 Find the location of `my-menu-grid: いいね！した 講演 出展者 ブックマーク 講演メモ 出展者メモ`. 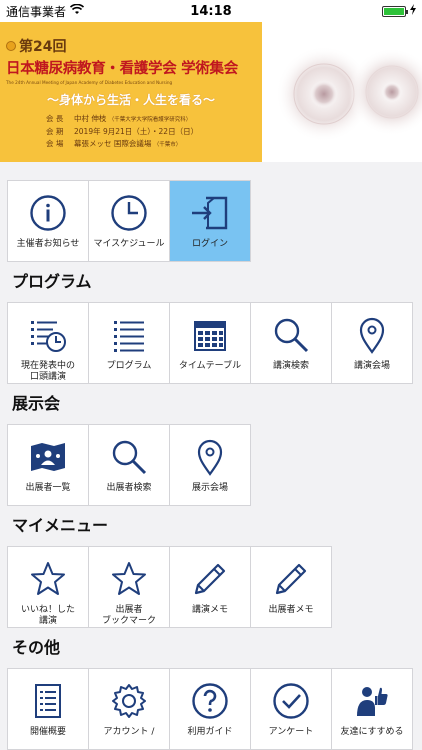

my-menu-grid: いいね！した 講演 出展者 ブックマーク 講演メモ 出展者メモ is located at coordinates (211, 587).